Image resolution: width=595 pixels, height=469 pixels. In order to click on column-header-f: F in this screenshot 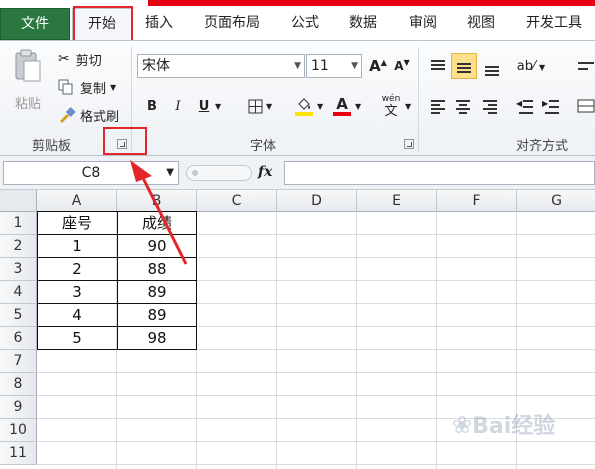, I will do `click(477, 201)`.